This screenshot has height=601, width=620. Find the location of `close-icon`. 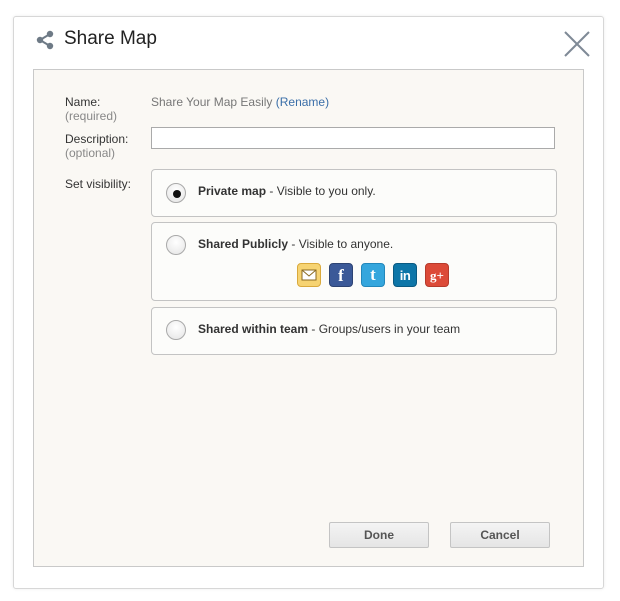

close-icon is located at coordinates (577, 44).